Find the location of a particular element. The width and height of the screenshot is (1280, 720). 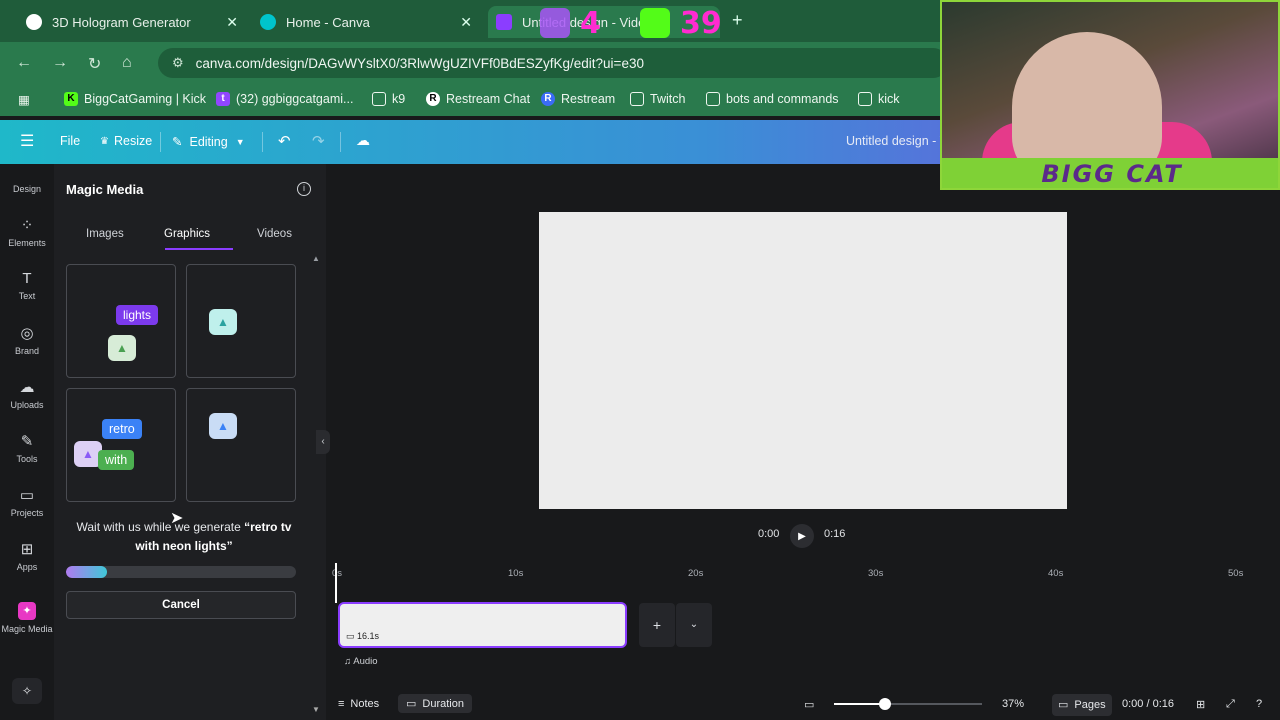

bookmark-kick: K BiggCatGaming | Kick is located at coordinates (135, 99).